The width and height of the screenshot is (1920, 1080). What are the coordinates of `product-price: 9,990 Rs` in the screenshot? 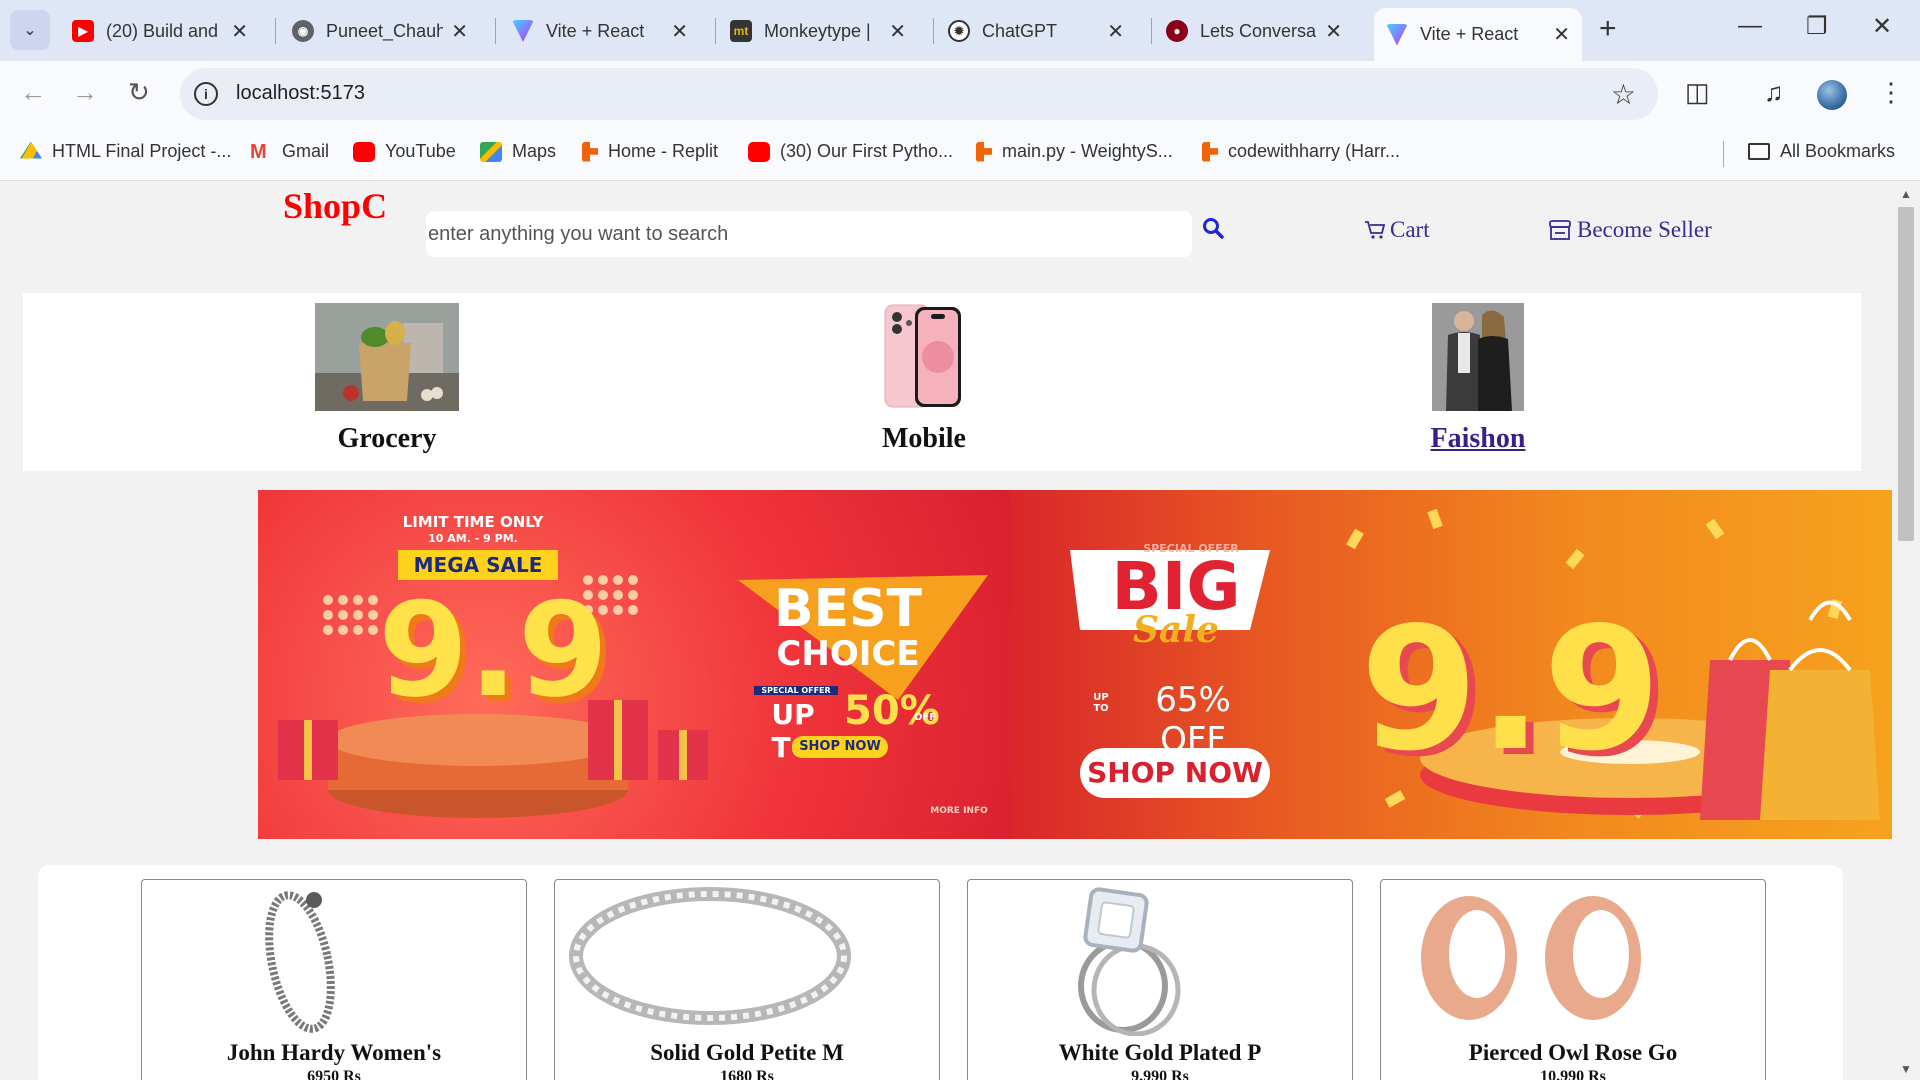 It's located at (1160, 1074).